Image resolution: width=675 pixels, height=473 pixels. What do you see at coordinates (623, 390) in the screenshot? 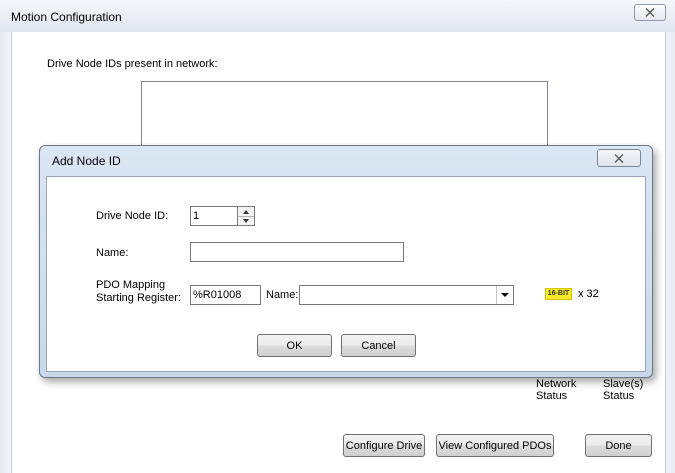
I see `slave-status-header: Slave(s) Status` at bounding box center [623, 390].